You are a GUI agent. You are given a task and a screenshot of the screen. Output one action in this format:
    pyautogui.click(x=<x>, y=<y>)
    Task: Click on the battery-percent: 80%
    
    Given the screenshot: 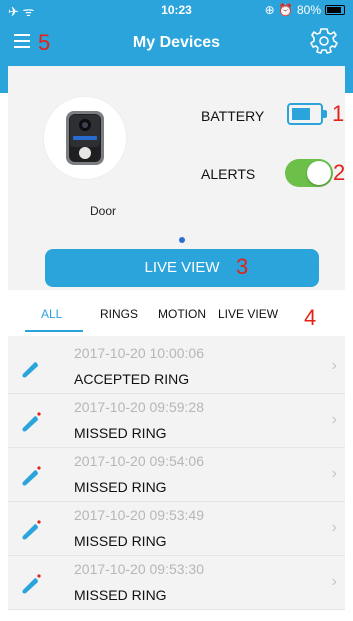 What is the action you would take?
    pyautogui.click(x=308, y=10)
    